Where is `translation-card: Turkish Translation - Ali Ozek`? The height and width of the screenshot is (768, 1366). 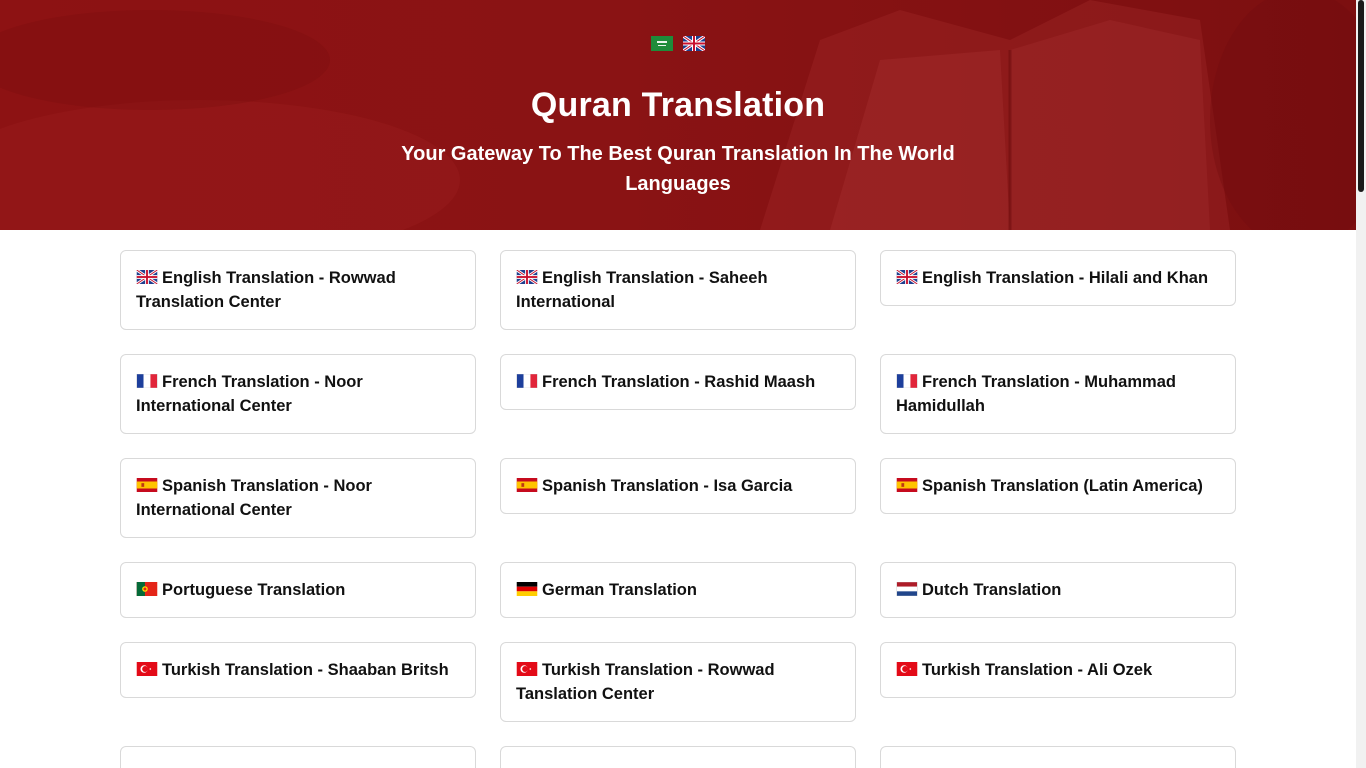
translation-card: Turkish Translation - Ali Ozek is located at coordinates (1058, 670).